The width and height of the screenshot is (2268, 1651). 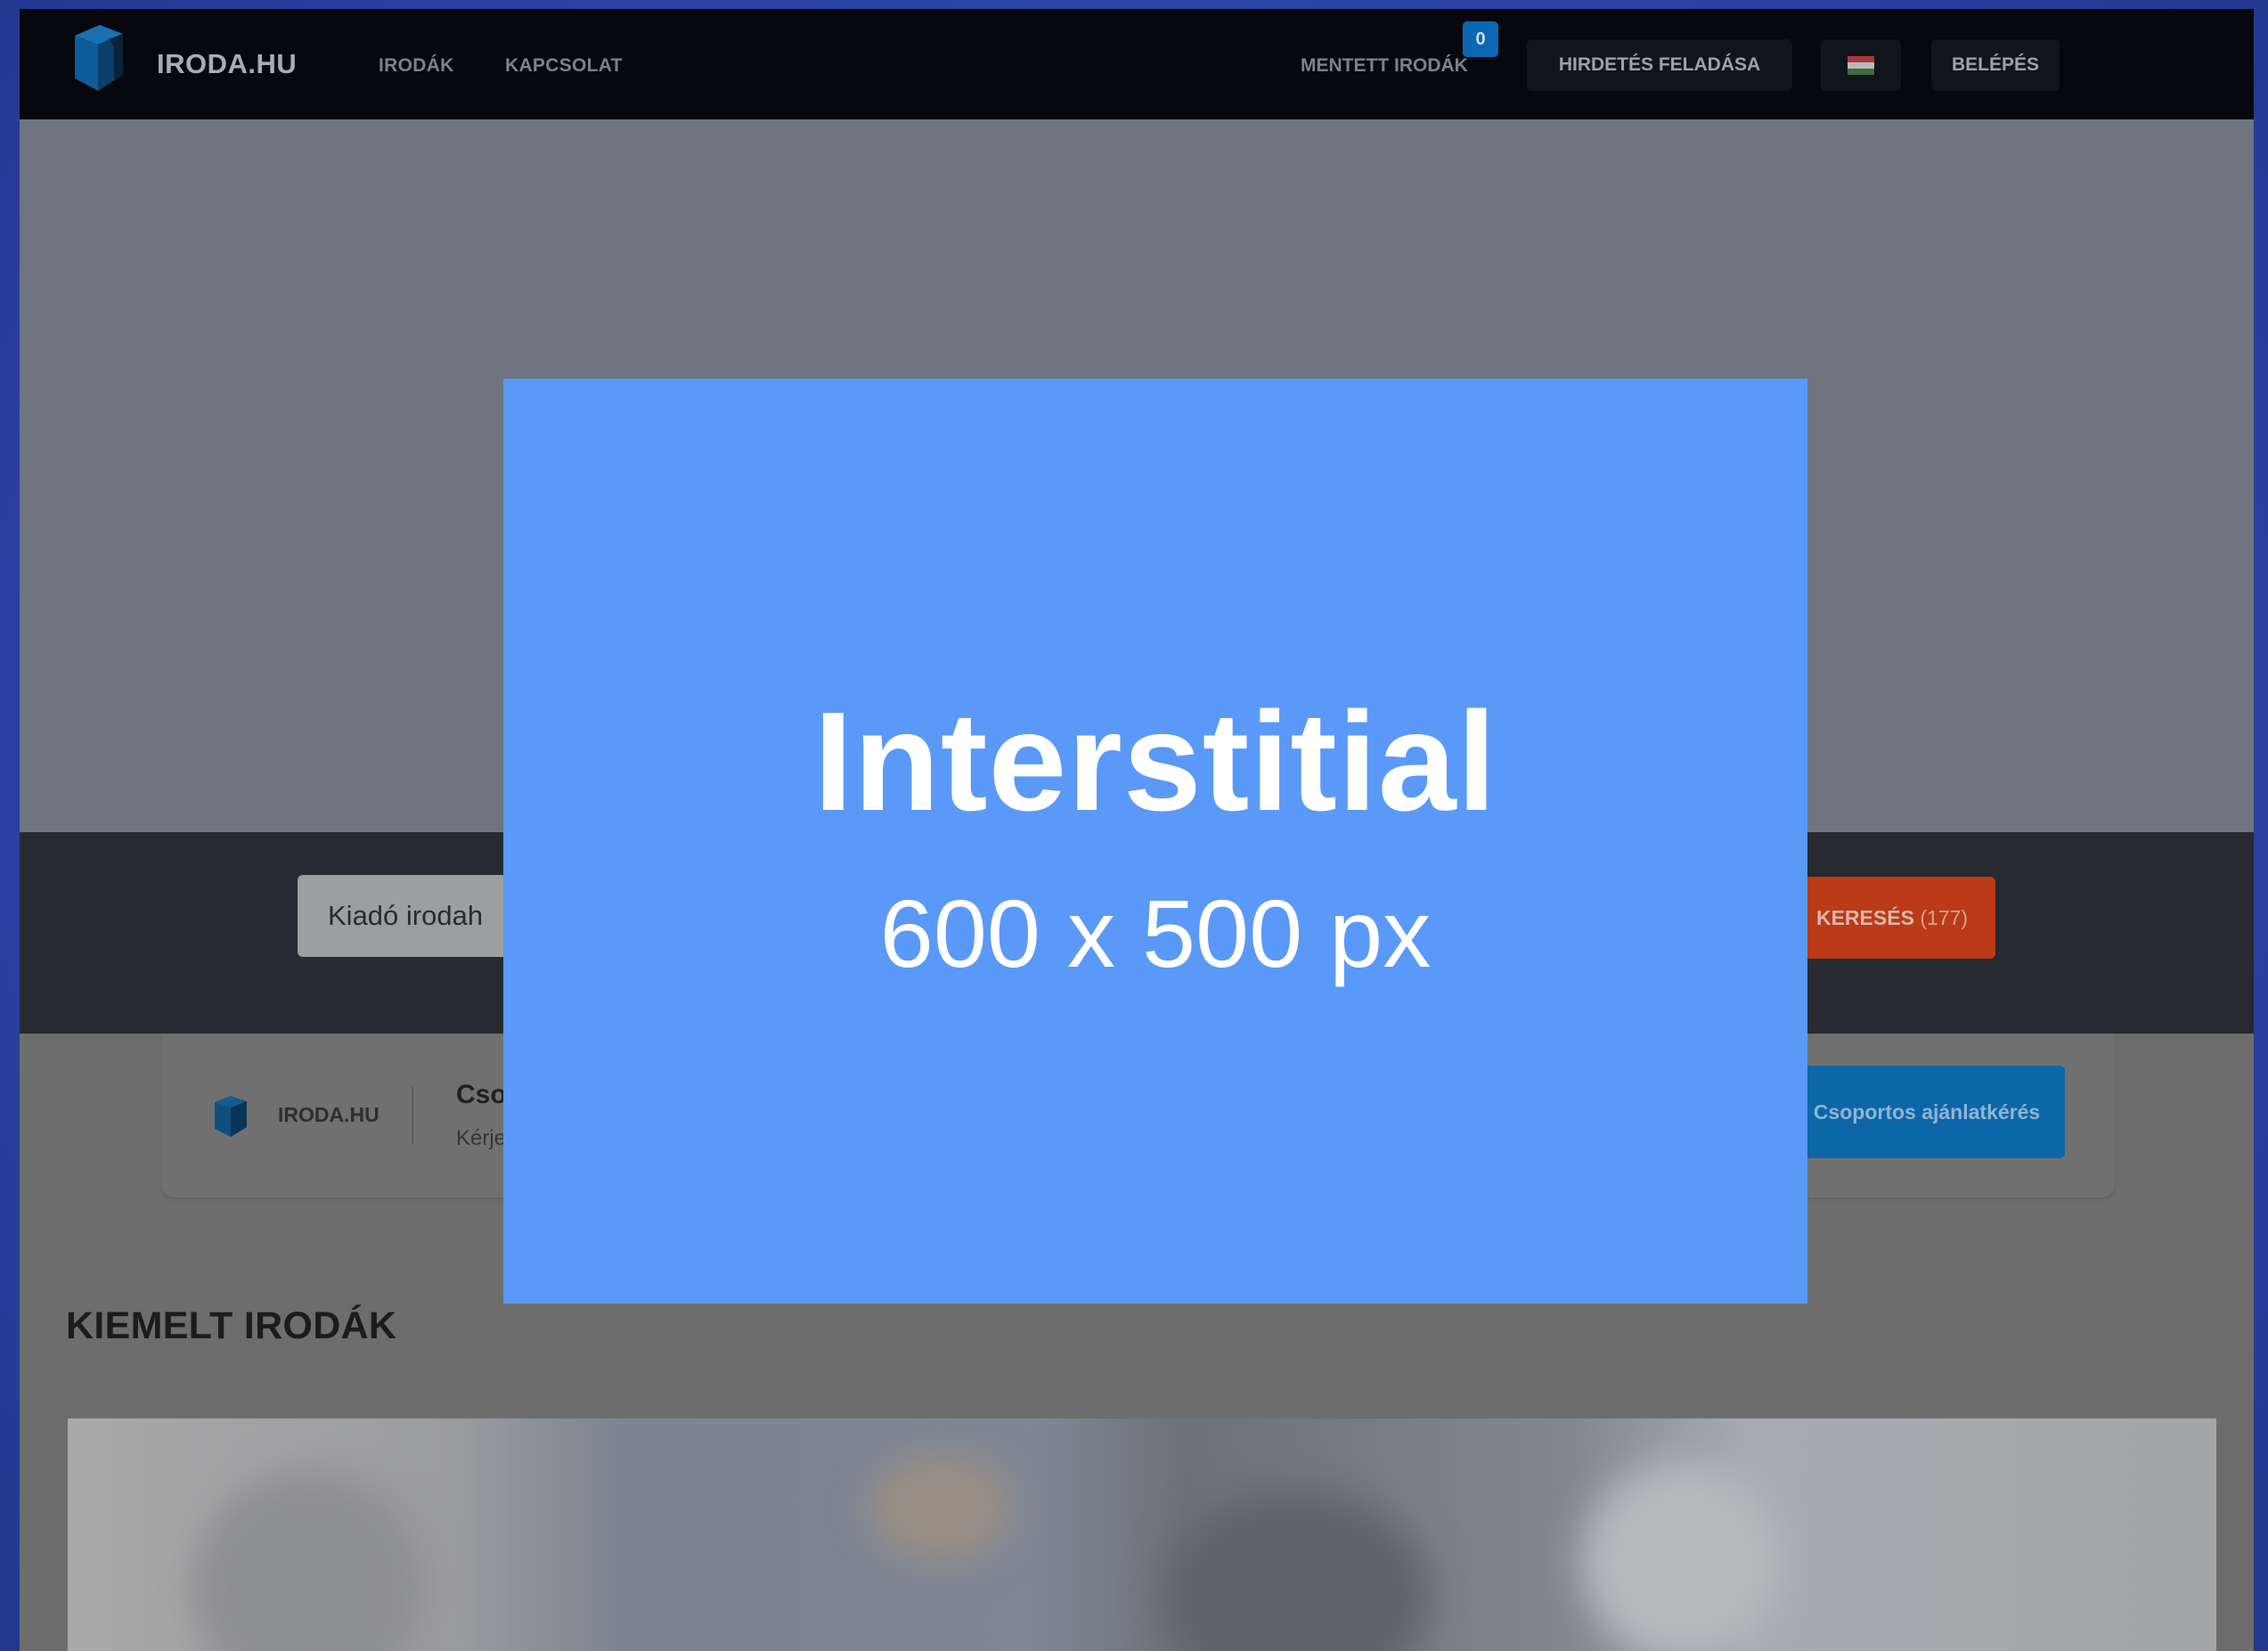 I want to click on site-logo-text: IRODA.HU, so click(x=227, y=64).